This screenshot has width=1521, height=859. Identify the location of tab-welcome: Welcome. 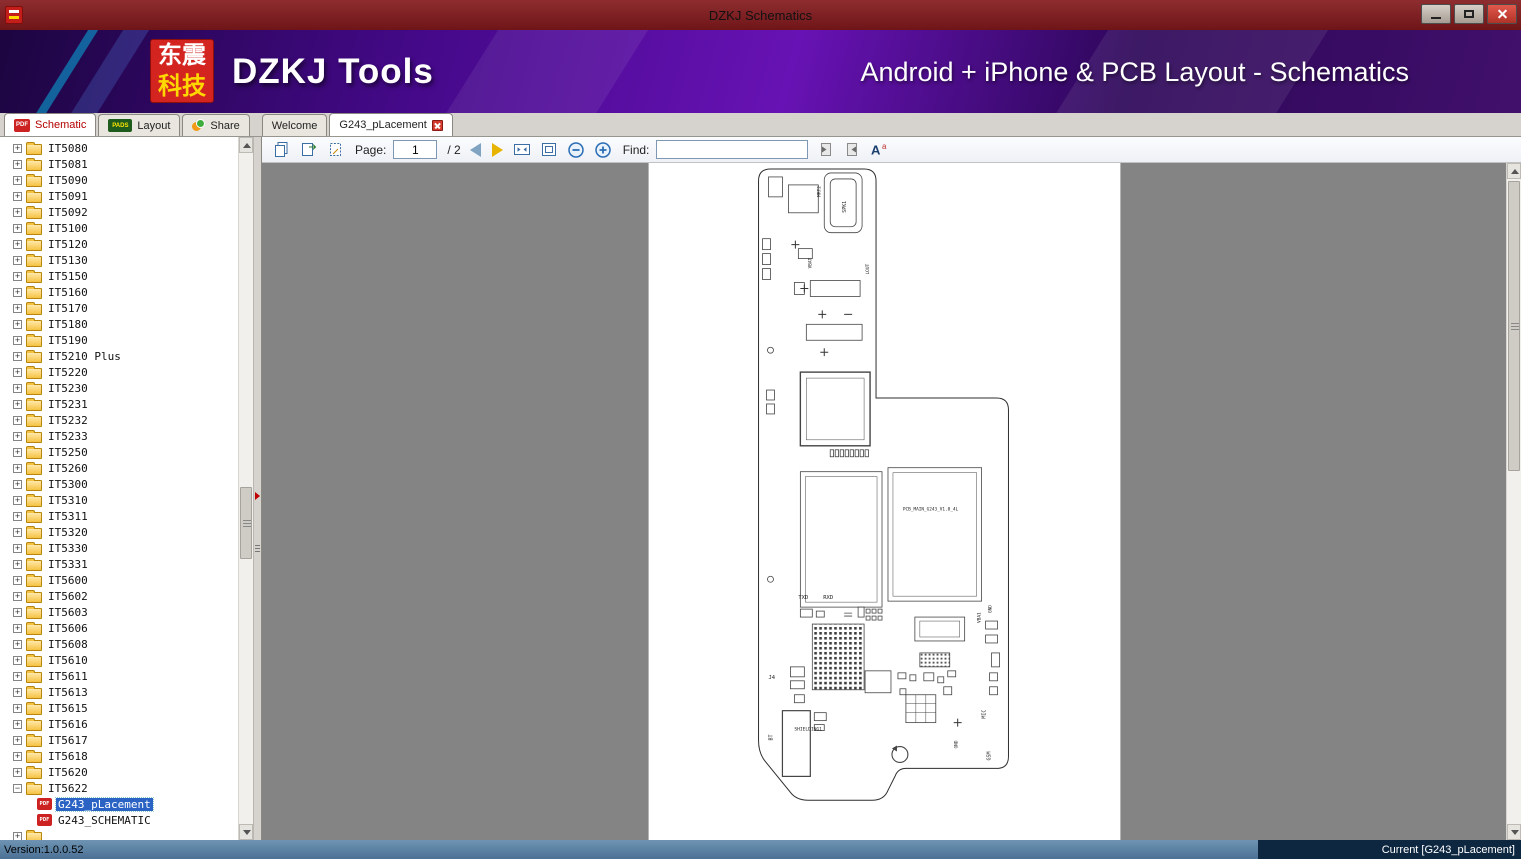
(294, 125).